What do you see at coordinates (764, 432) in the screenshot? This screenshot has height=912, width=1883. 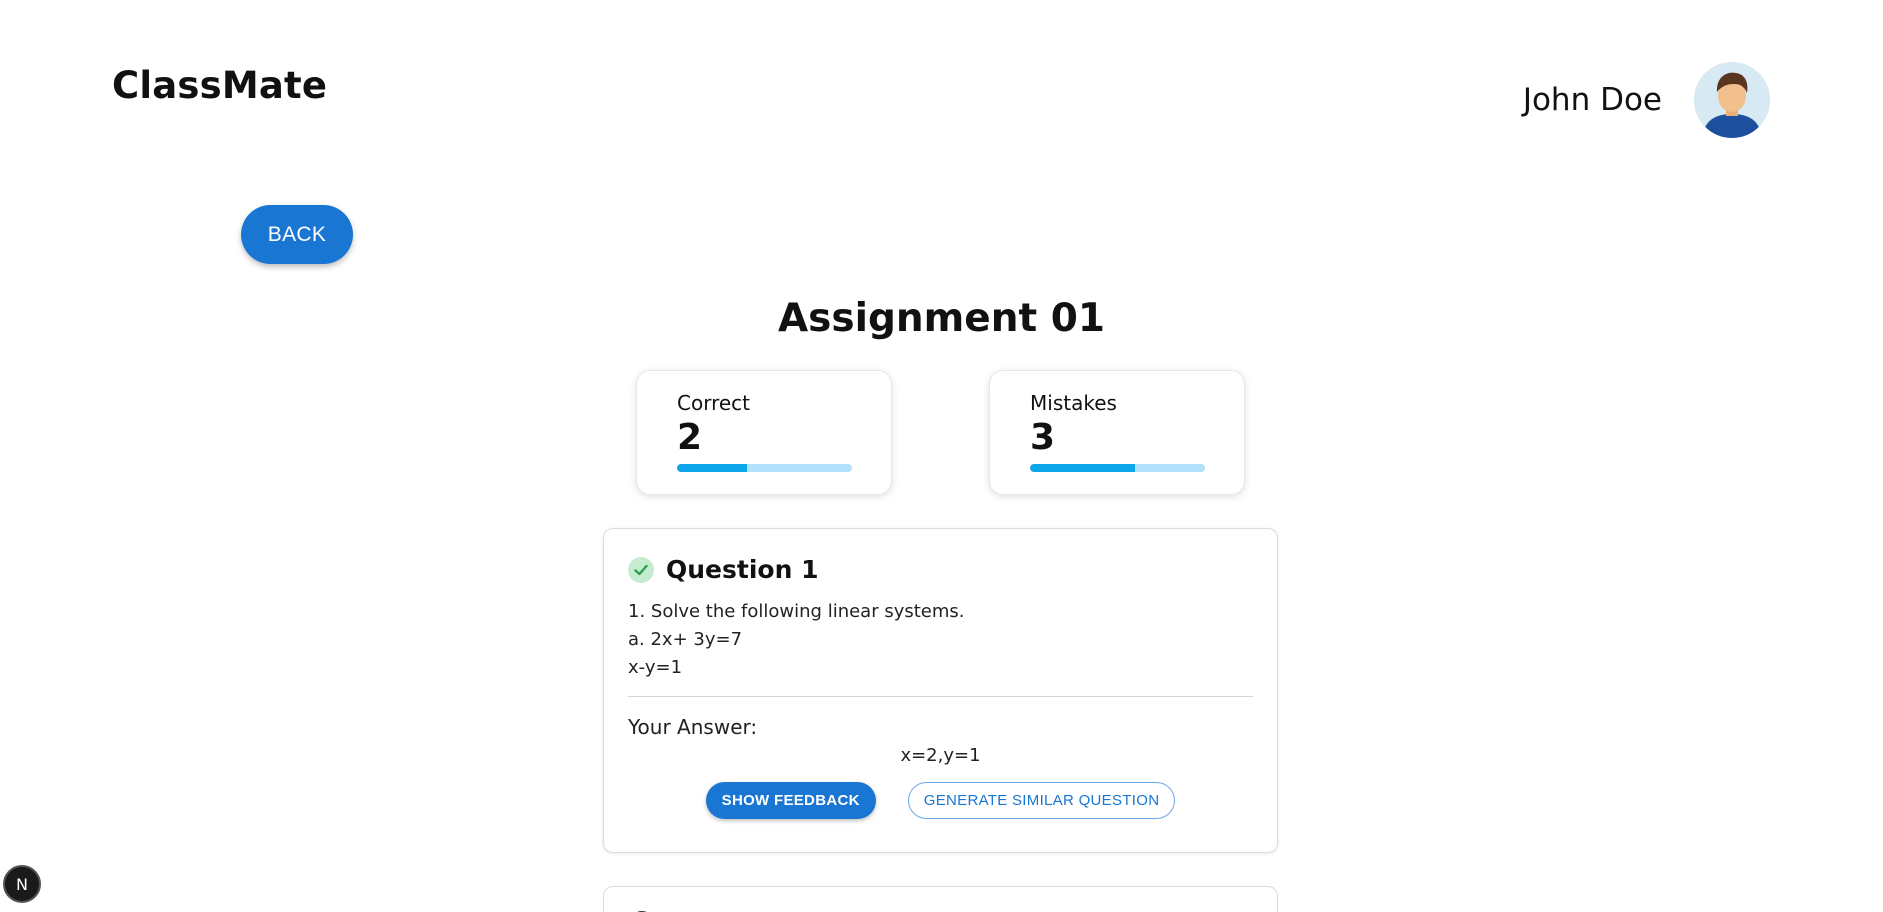 I see `stat-card-correct: Correct 2` at bounding box center [764, 432].